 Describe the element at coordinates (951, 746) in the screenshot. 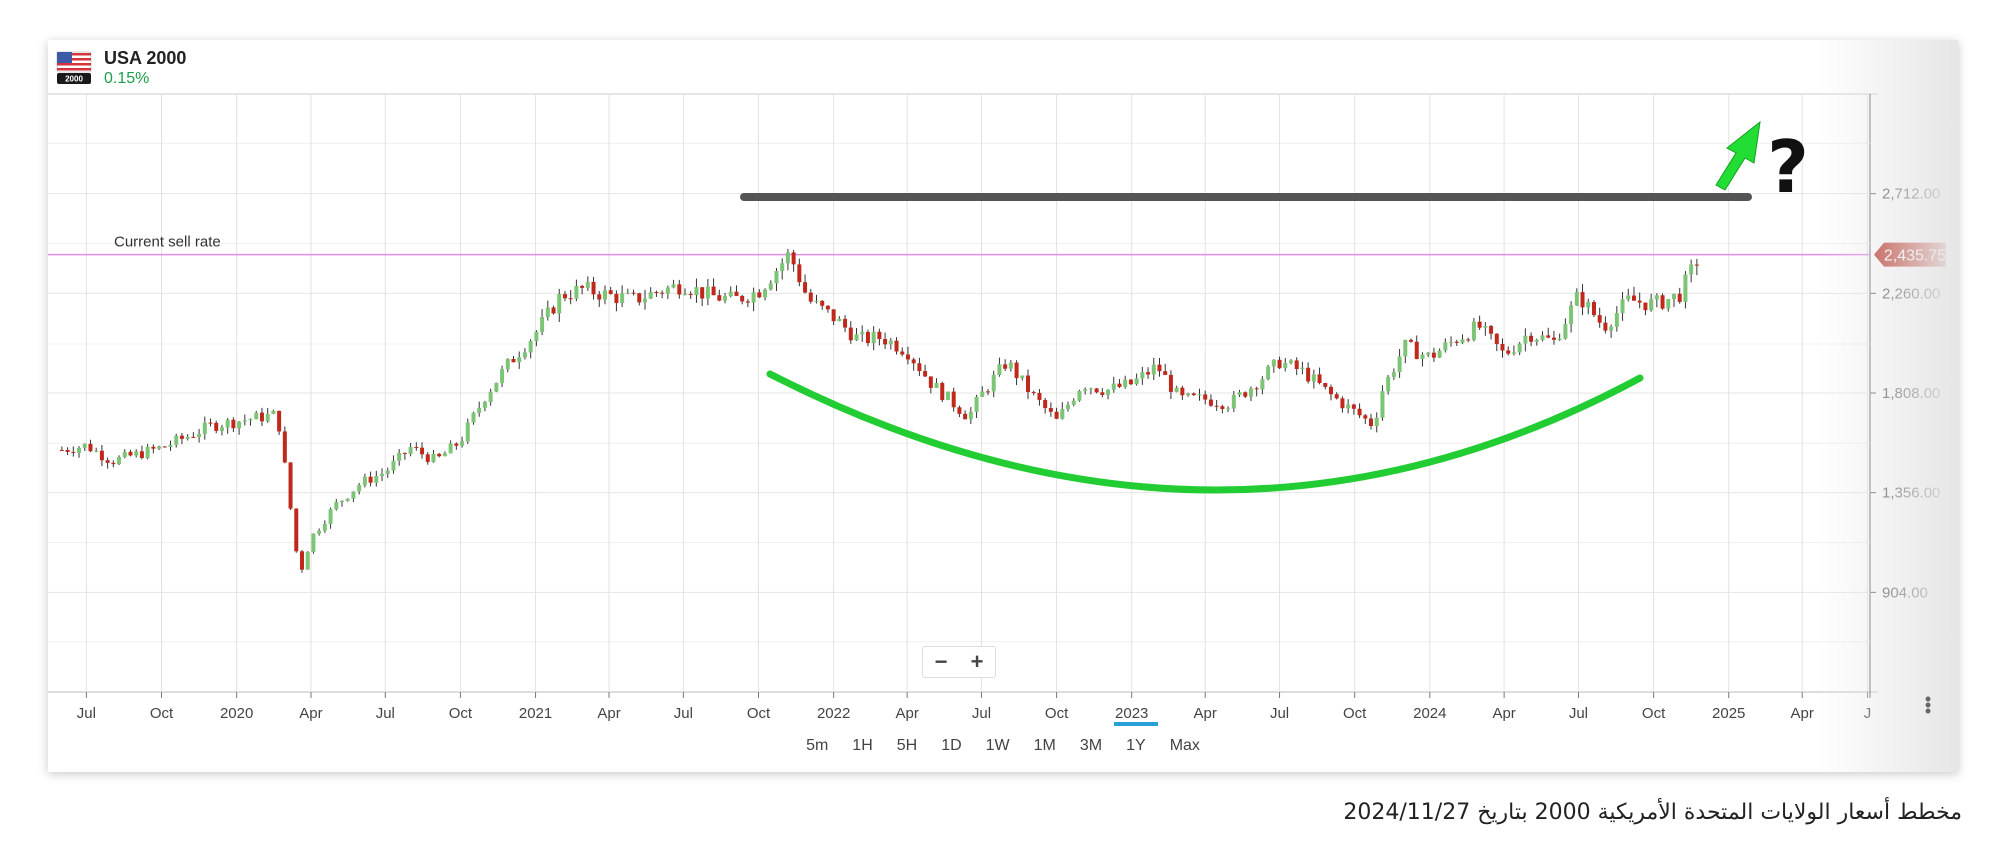

I see `period-1d: 1D` at that location.